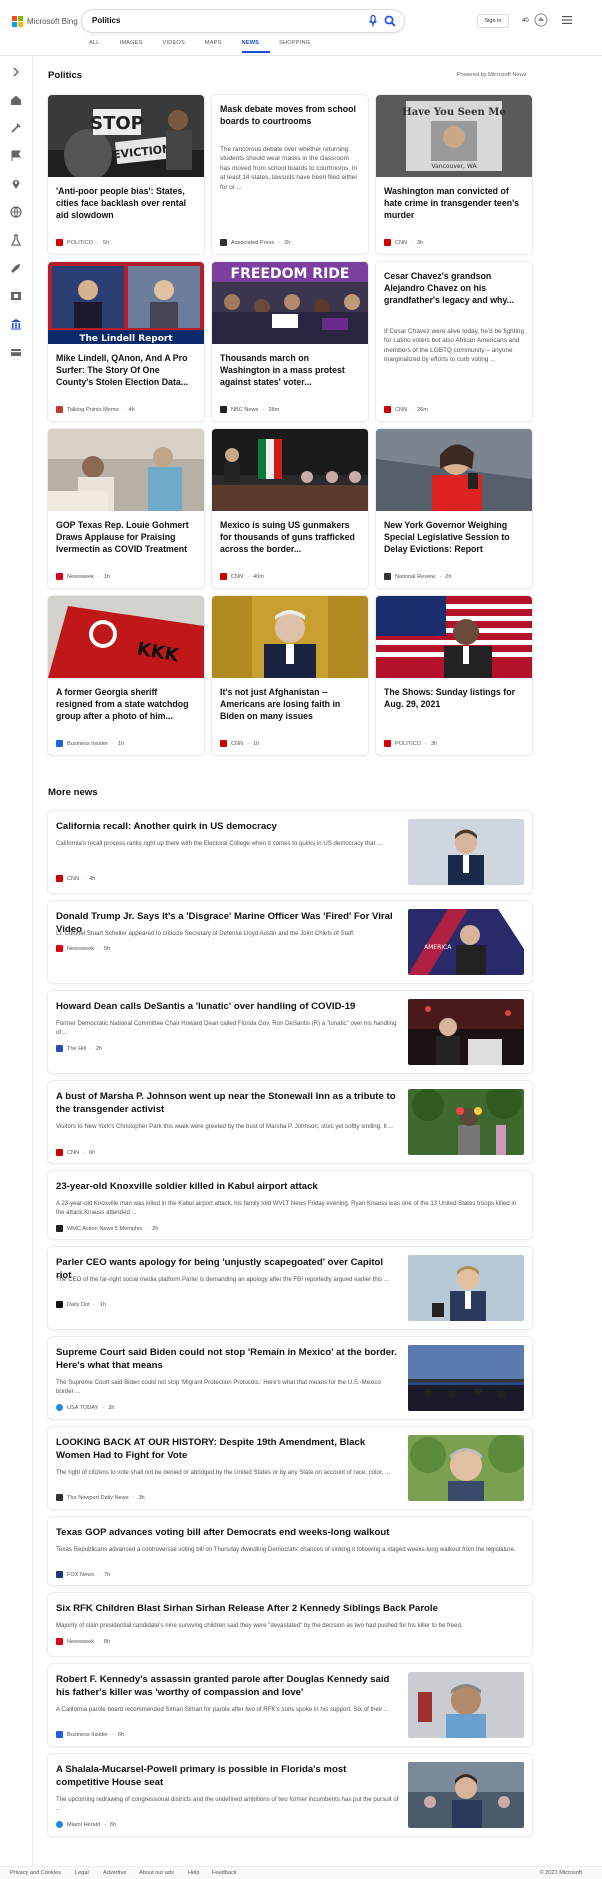 This screenshot has width=602, height=1879. Describe the element at coordinates (106, 20) in the screenshot. I see `search-input: Politics` at that location.